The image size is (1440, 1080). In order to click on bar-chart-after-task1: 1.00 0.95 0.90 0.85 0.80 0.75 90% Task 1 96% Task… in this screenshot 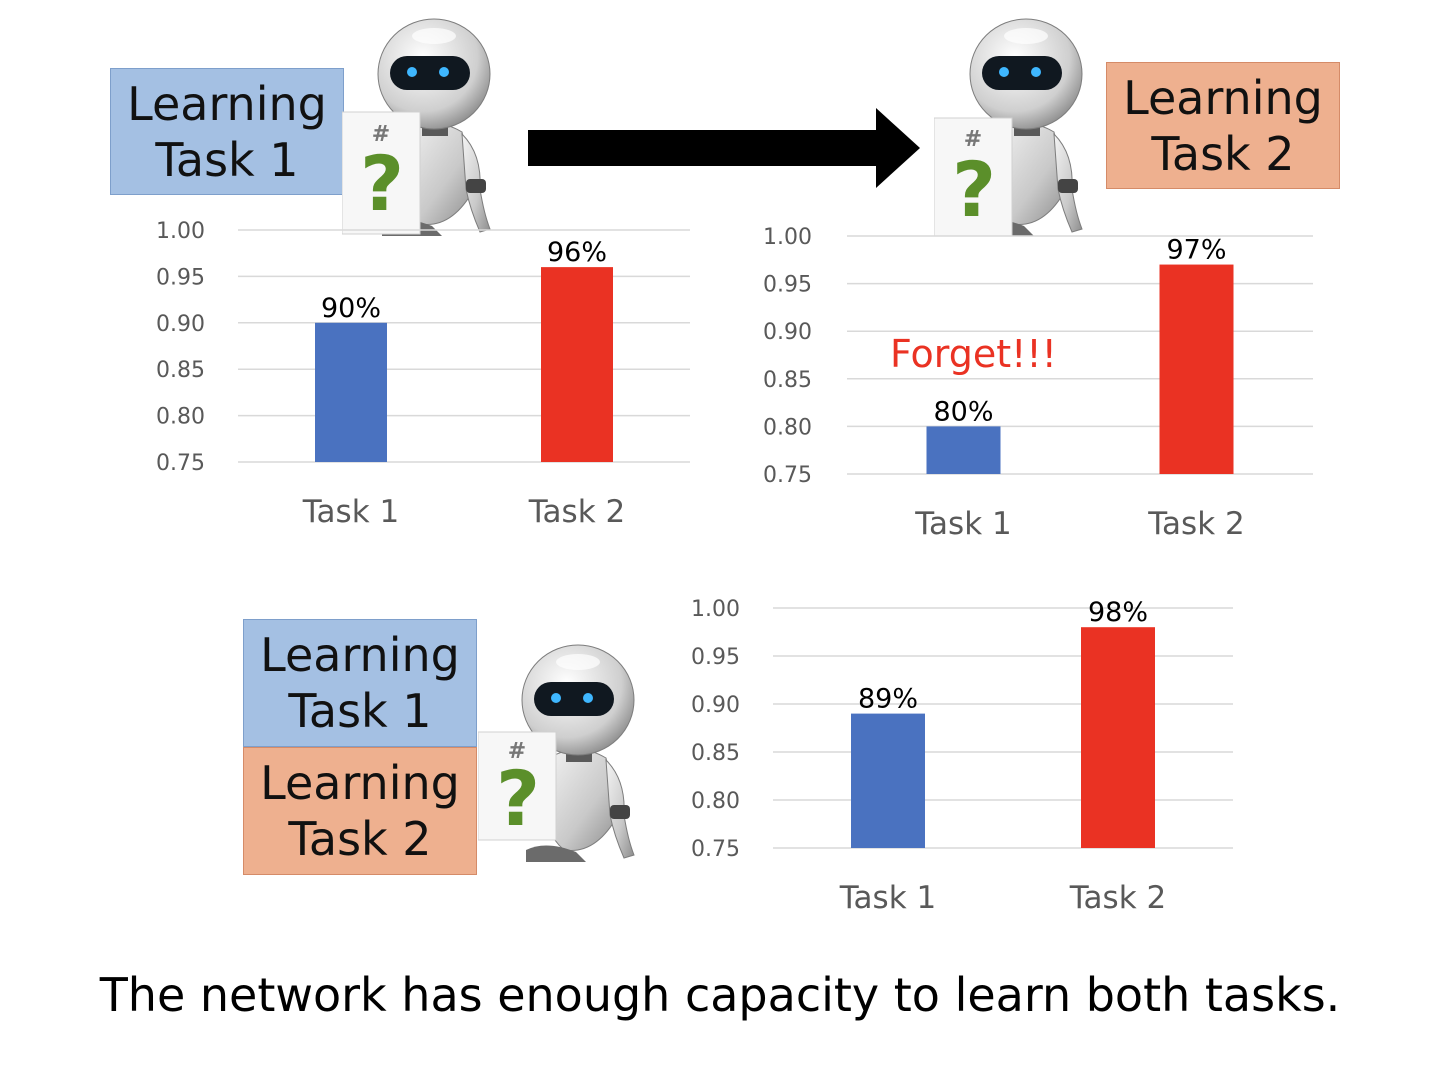, I will do `click(423, 374)`.